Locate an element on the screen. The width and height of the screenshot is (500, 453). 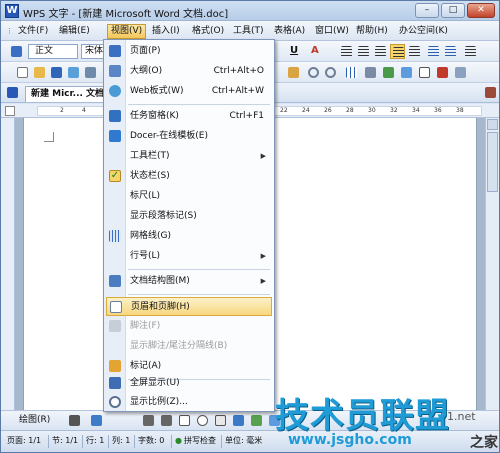
formula-button is located at coordinates (370, 72).